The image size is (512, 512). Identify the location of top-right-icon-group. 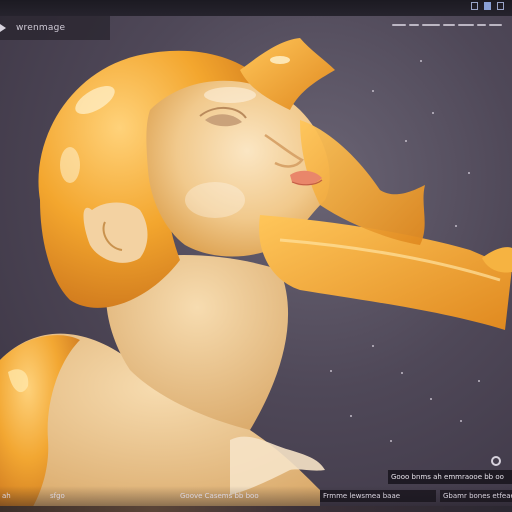
(487, 6).